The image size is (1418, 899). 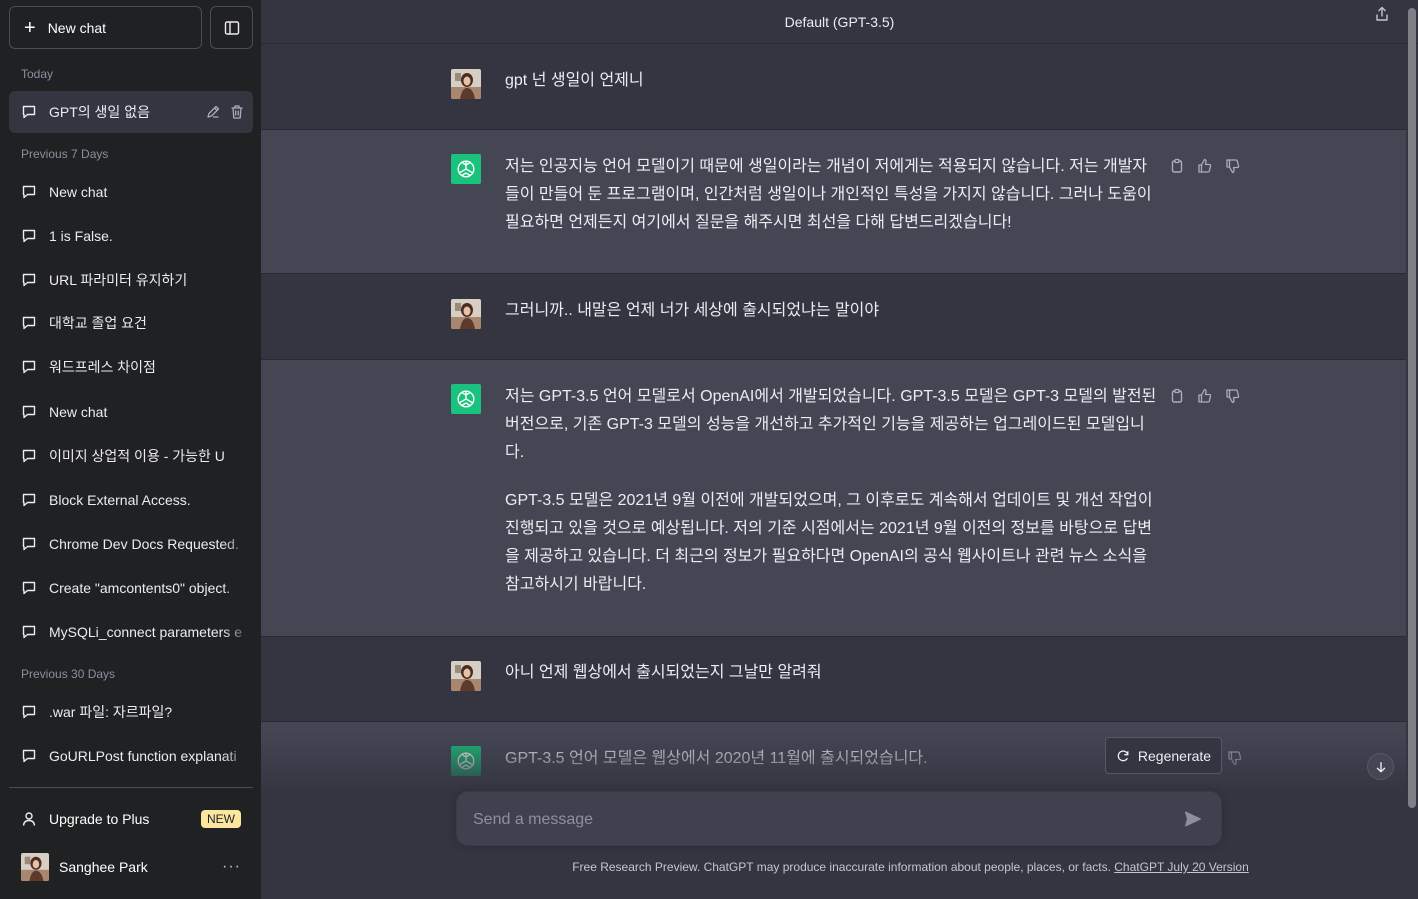 What do you see at coordinates (231, 27) in the screenshot?
I see `sidebar-toggle-button` at bounding box center [231, 27].